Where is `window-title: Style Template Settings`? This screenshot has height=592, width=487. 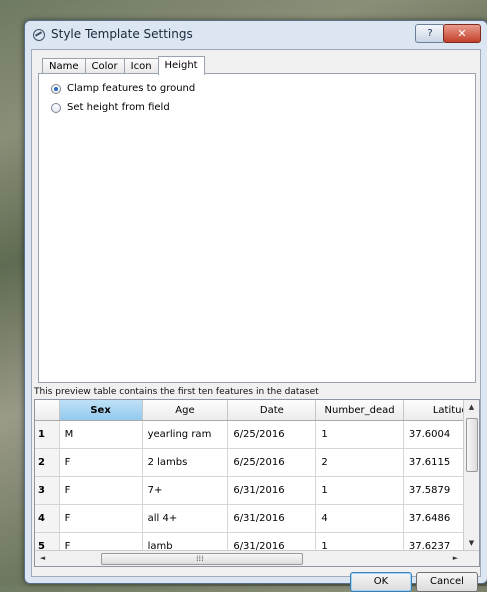
window-title: Style Template Settings is located at coordinates (122, 34).